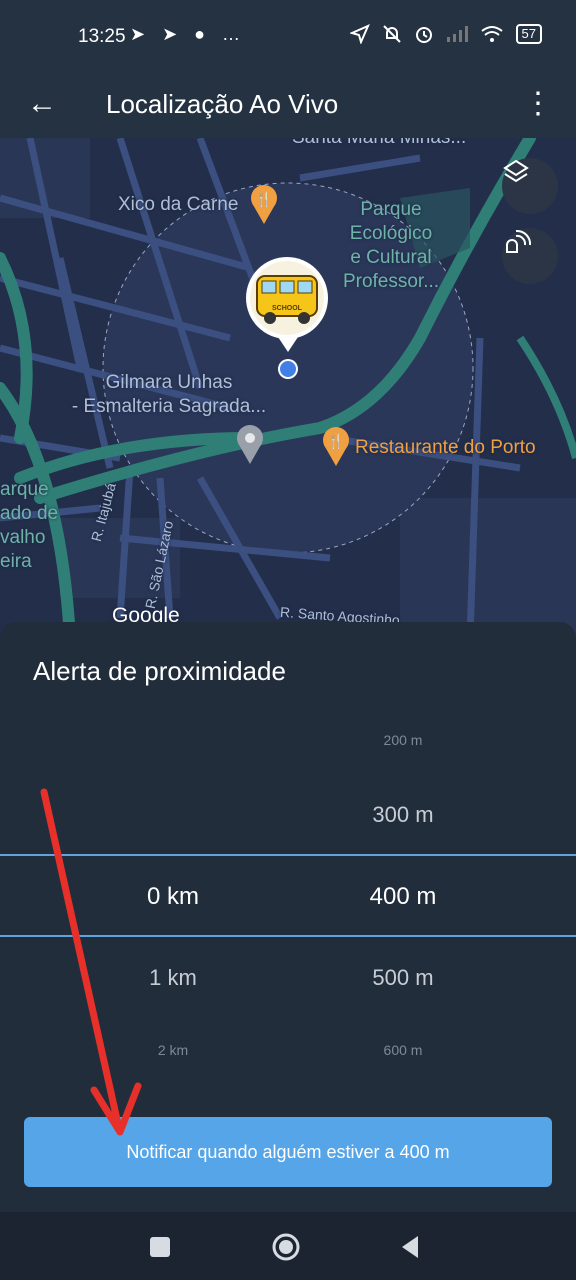 The image size is (576, 1280). Describe the element at coordinates (29, 525) in the screenshot. I see `map-label: arque ado de valho eira` at that location.